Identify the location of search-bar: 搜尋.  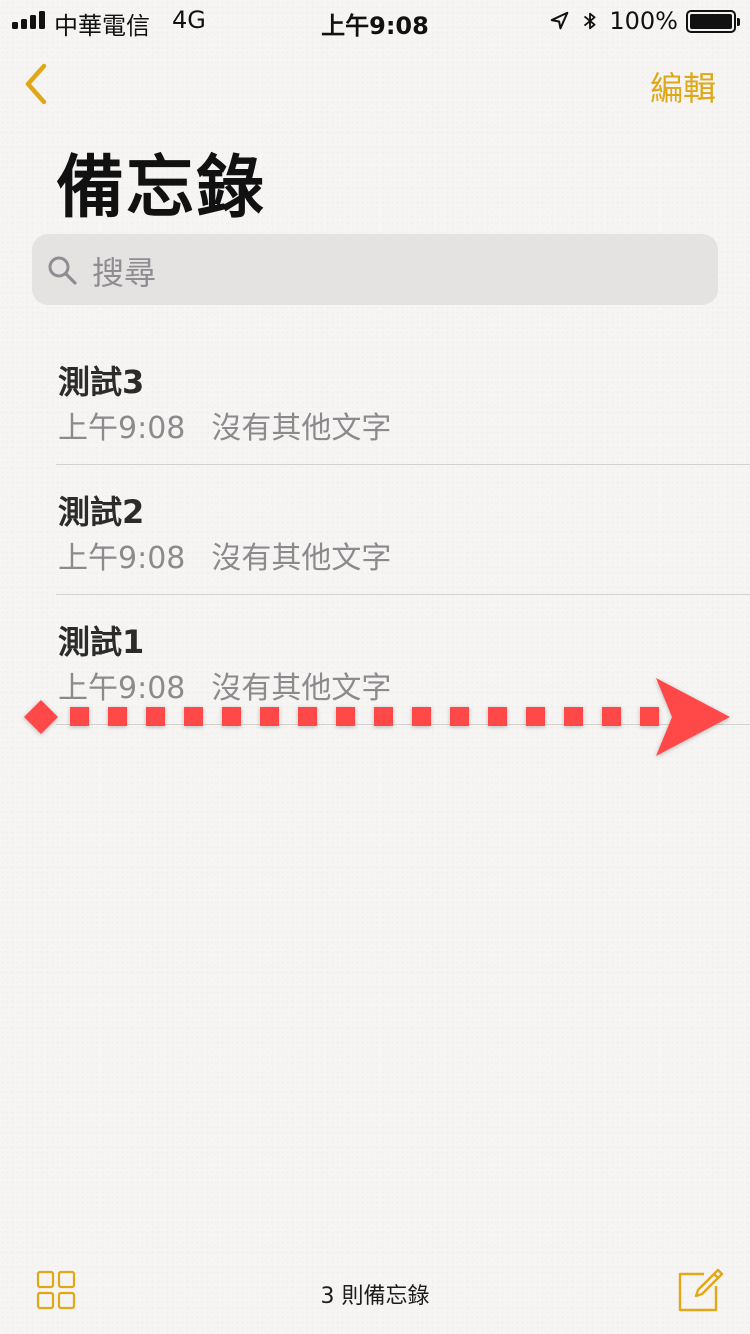
(375, 269).